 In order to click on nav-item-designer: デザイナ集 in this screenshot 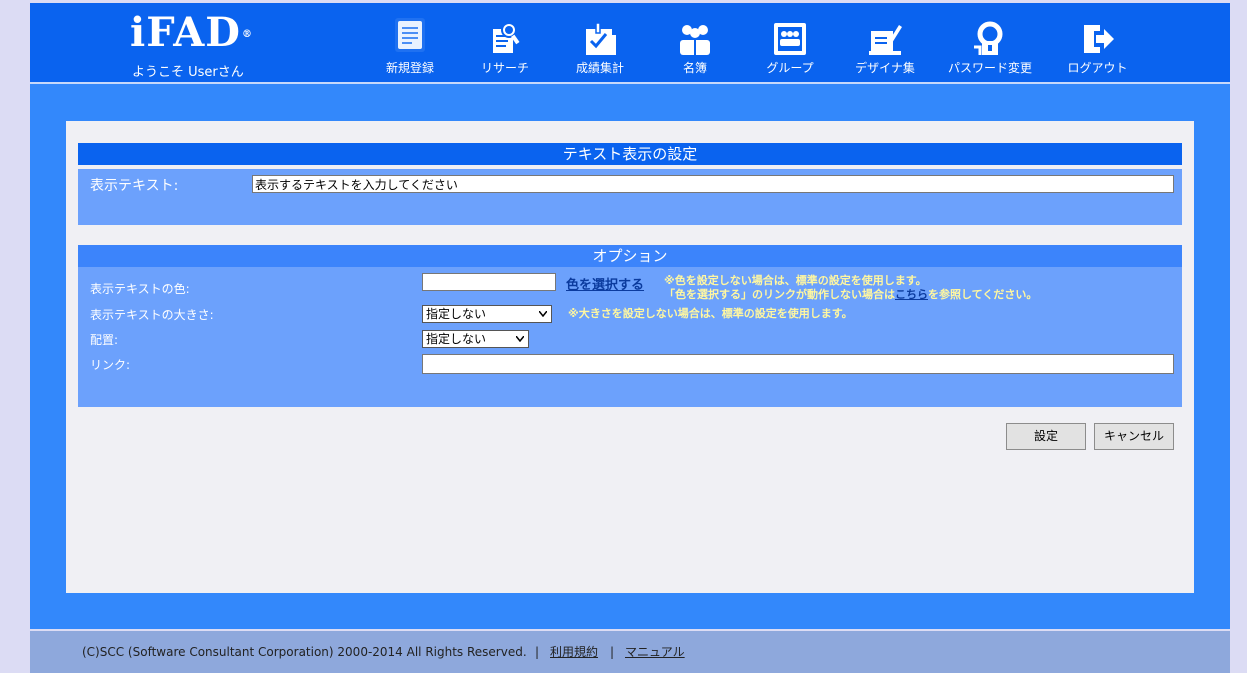, I will do `click(885, 42)`.